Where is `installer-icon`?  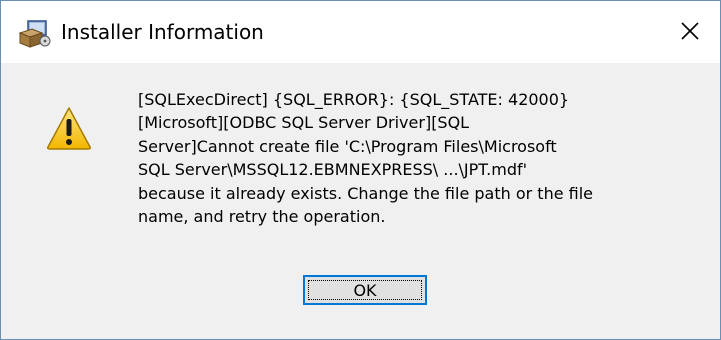 installer-icon is located at coordinates (35, 34).